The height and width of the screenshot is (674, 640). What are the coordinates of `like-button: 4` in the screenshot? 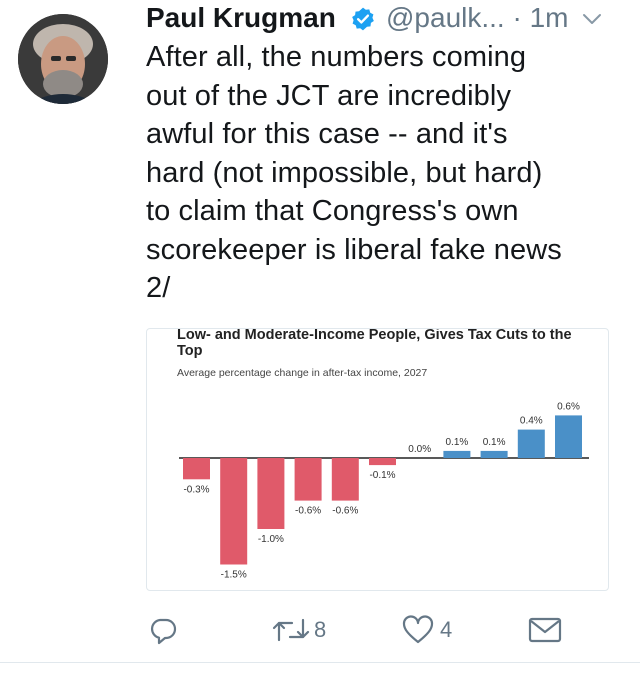 It's located at (427, 630).